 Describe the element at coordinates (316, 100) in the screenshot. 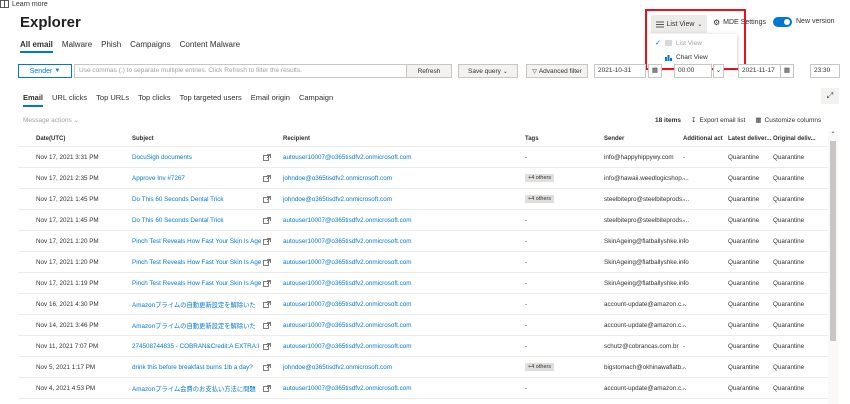

I see `tab-campaign: Campaign` at that location.